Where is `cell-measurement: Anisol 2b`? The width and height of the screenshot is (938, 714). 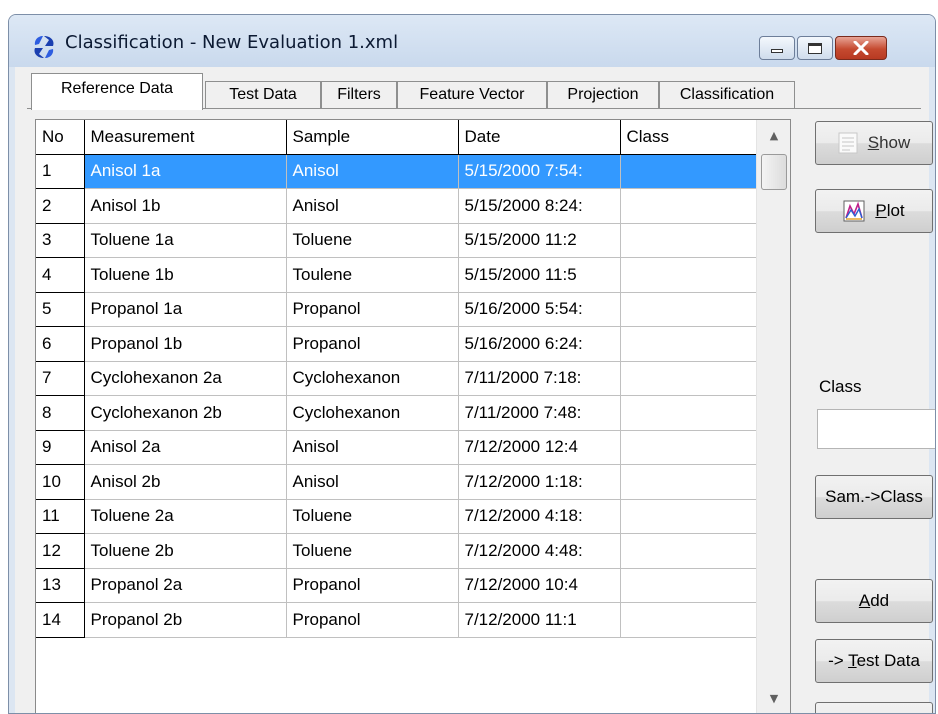 cell-measurement: Anisol 2b is located at coordinates (185, 482).